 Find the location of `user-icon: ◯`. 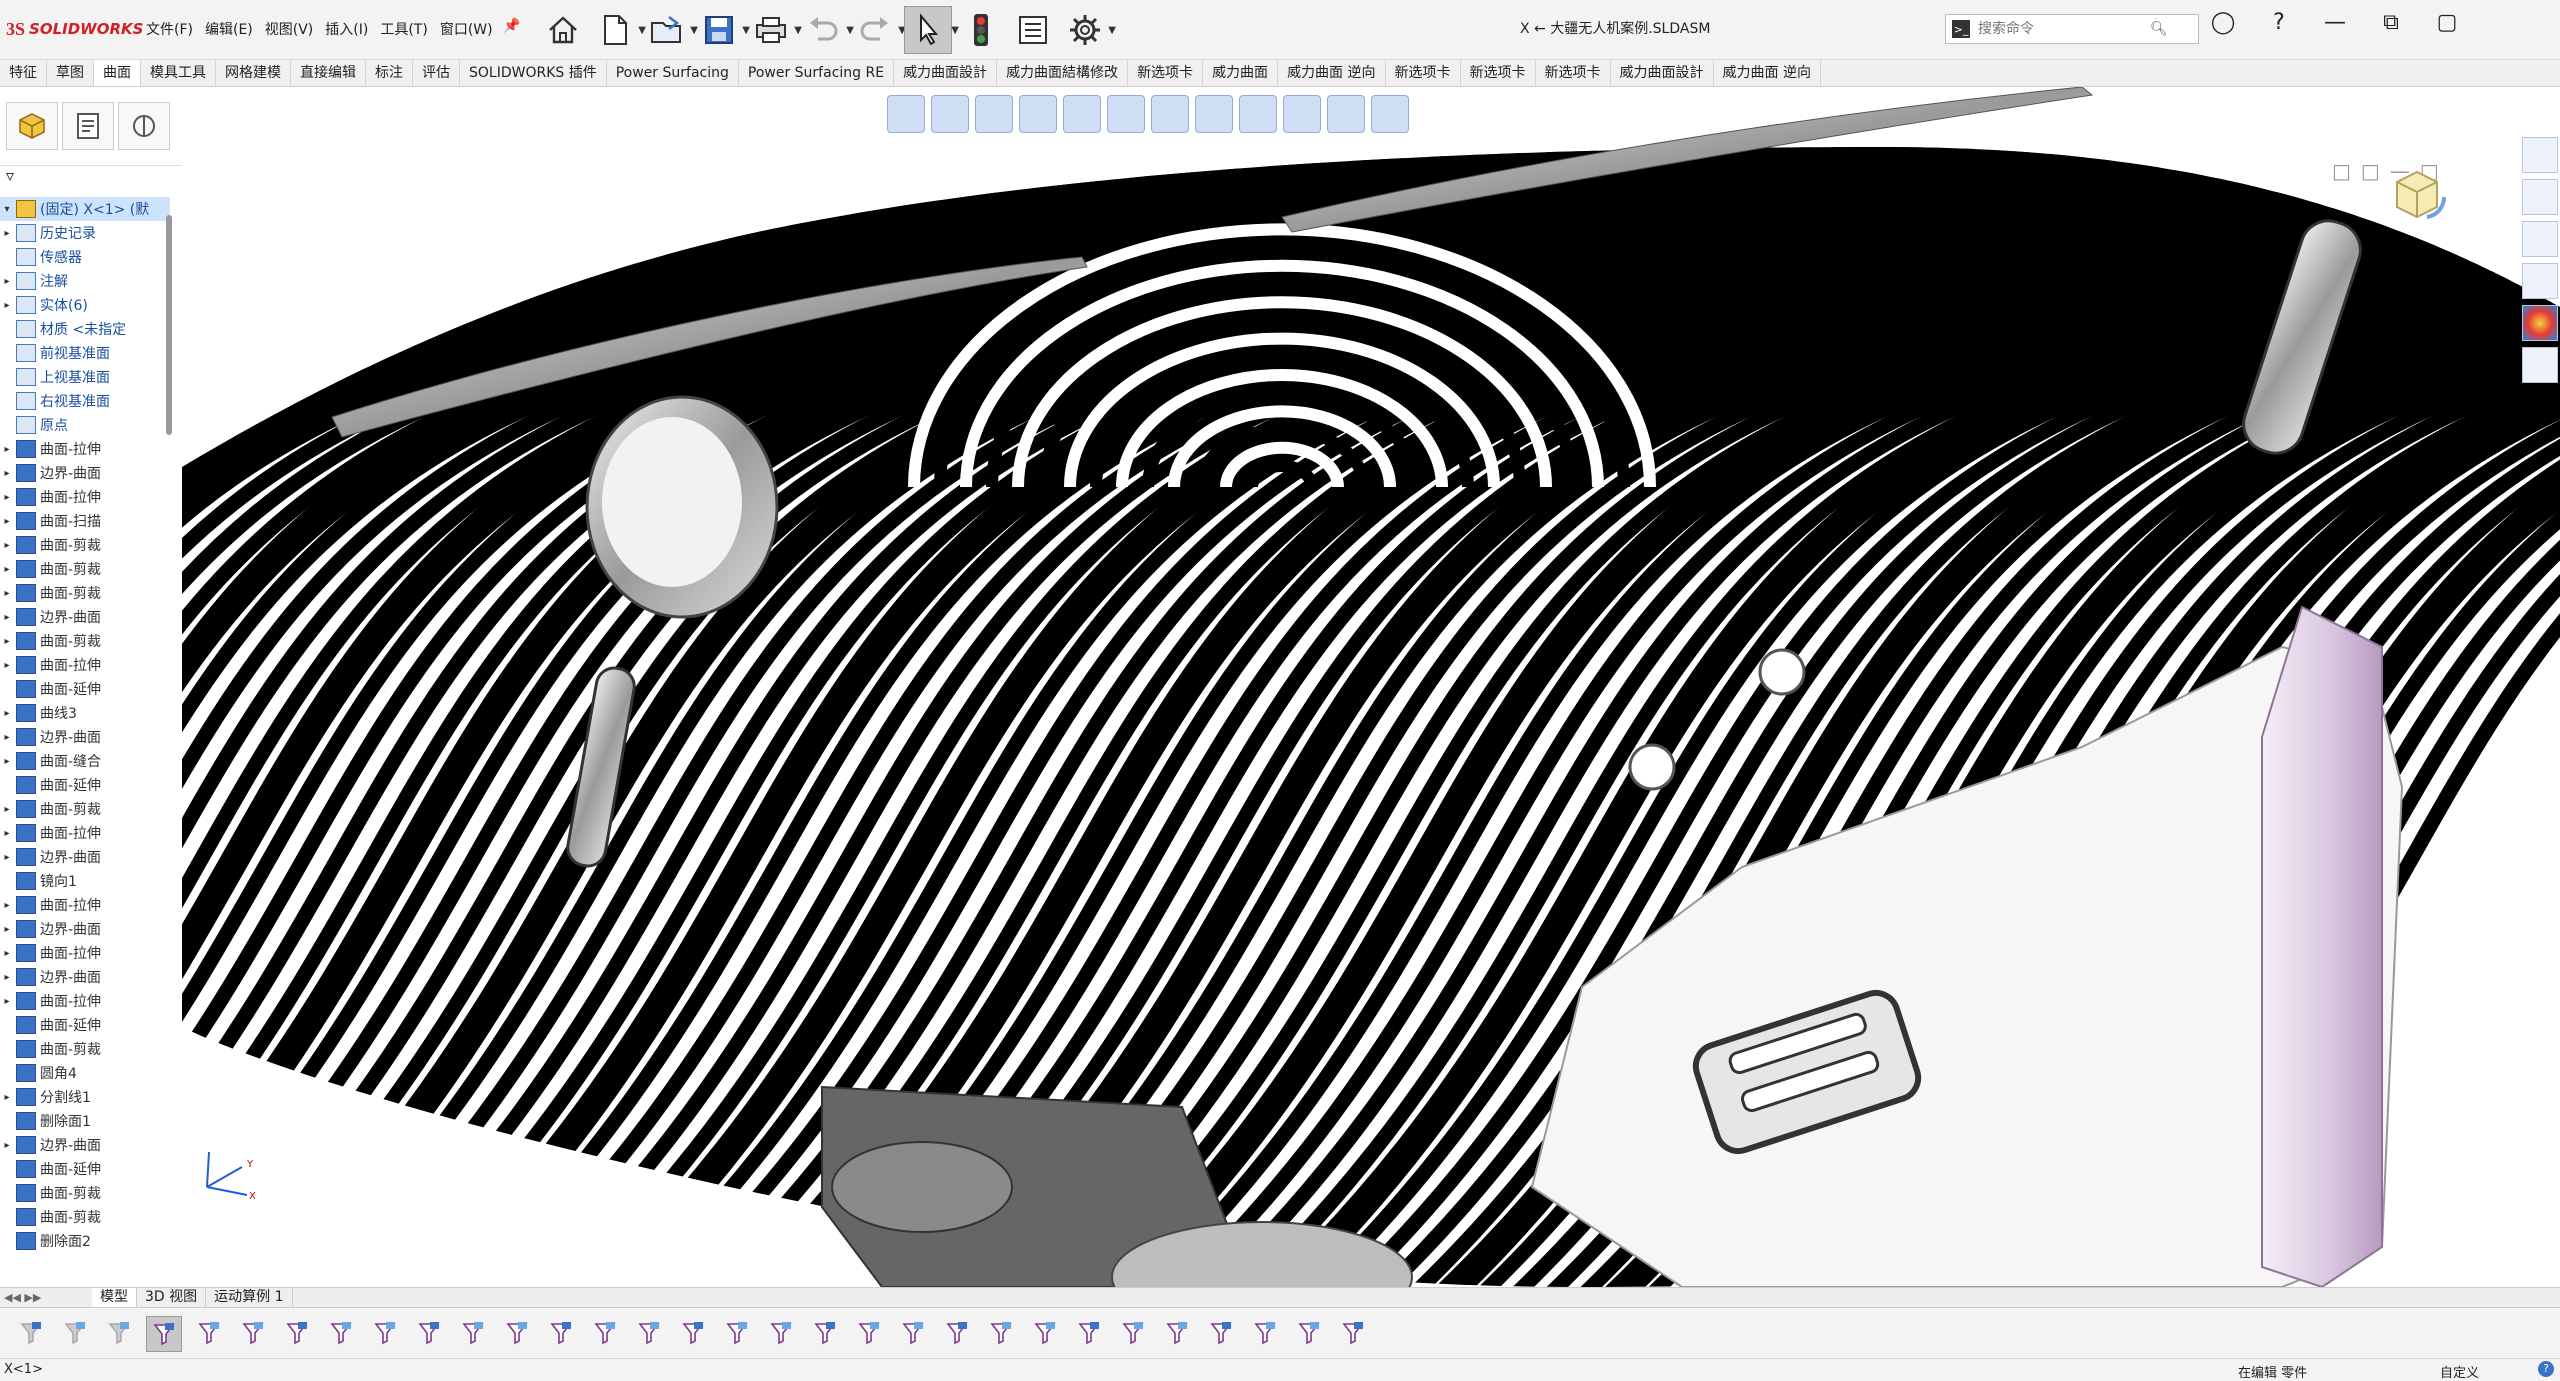

user-icon: ◯ is located at coordinates (2223, 22).